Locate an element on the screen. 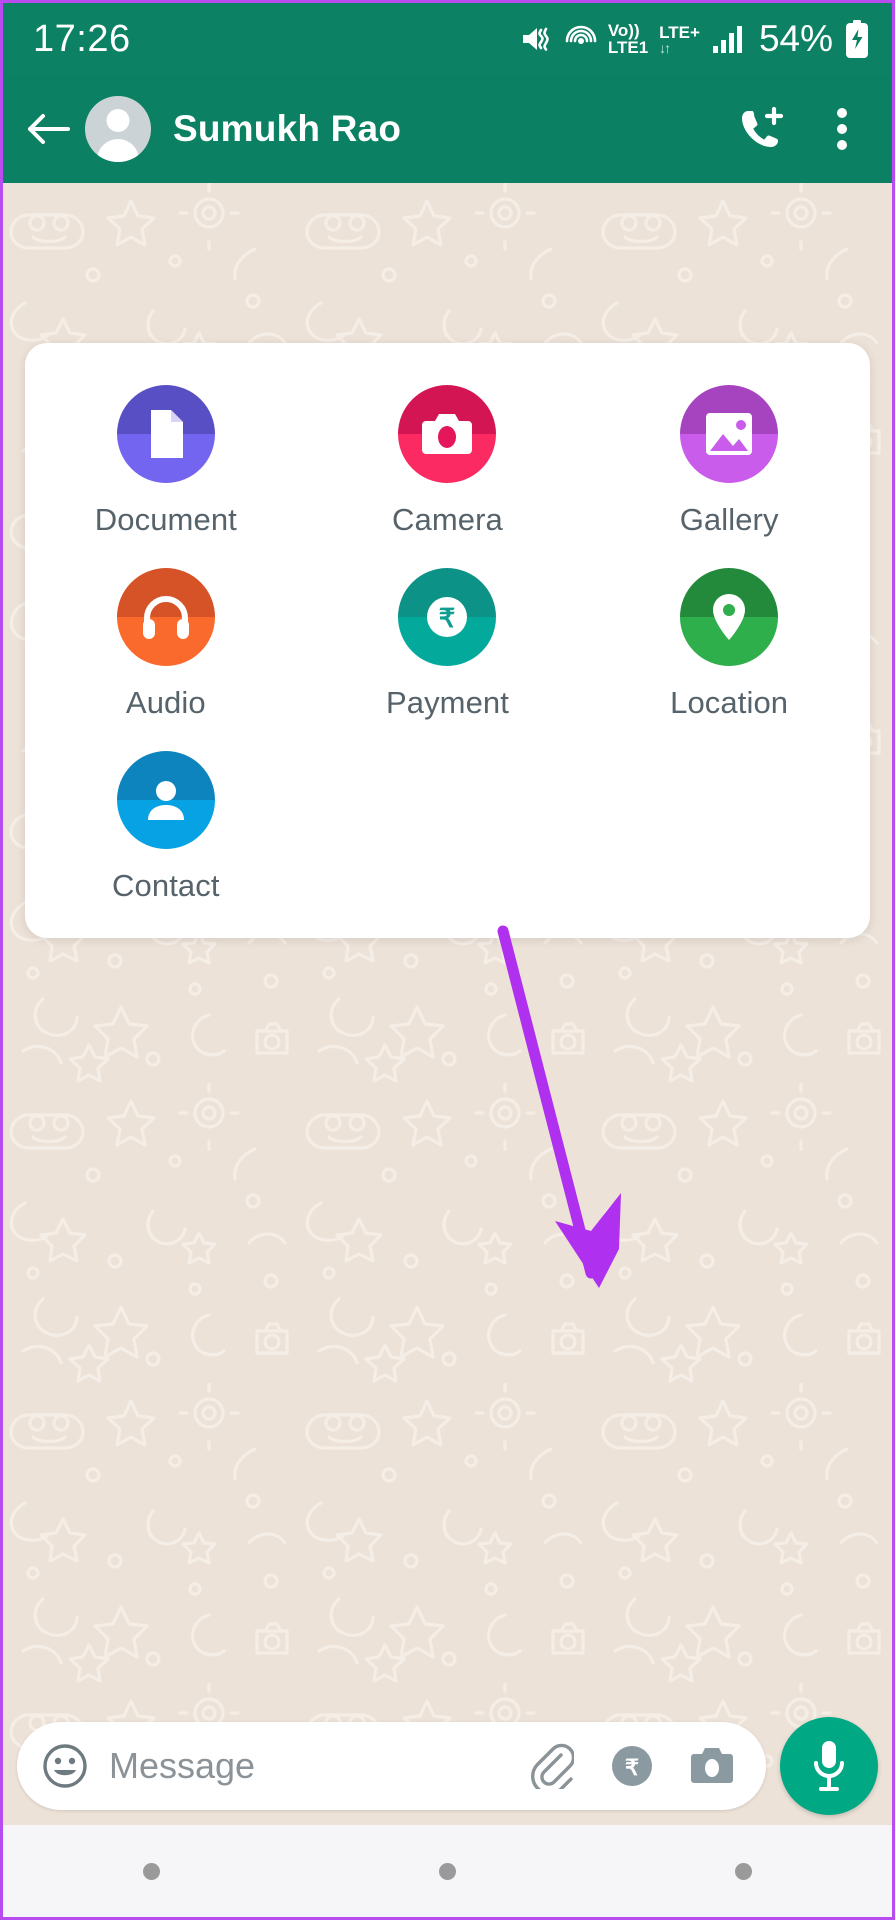 The width and height of the screenshot is (895, 1920). attach-option-payment: ₹ Payment is located at coordinates (448, 644).